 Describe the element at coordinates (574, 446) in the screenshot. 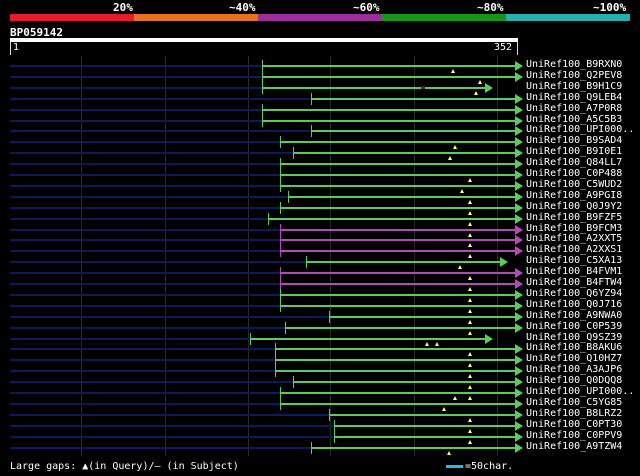

I see `hit-label: UniRef100_A9TZW4` at that location.